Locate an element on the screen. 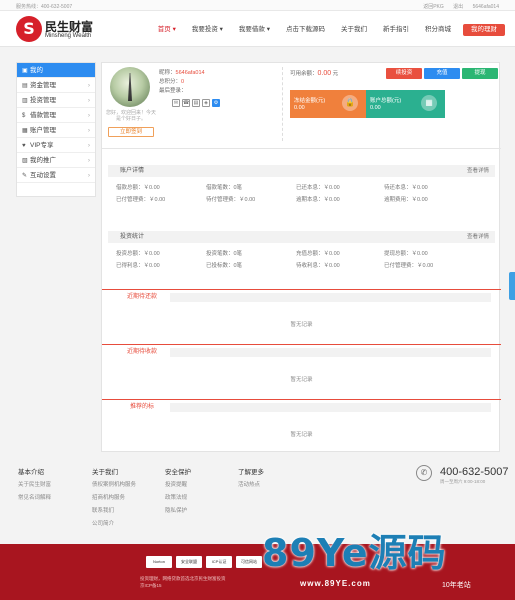 The width and height of the screenshot is (515, 600). eiffel-tower-image is located at coordinates (130, 87).